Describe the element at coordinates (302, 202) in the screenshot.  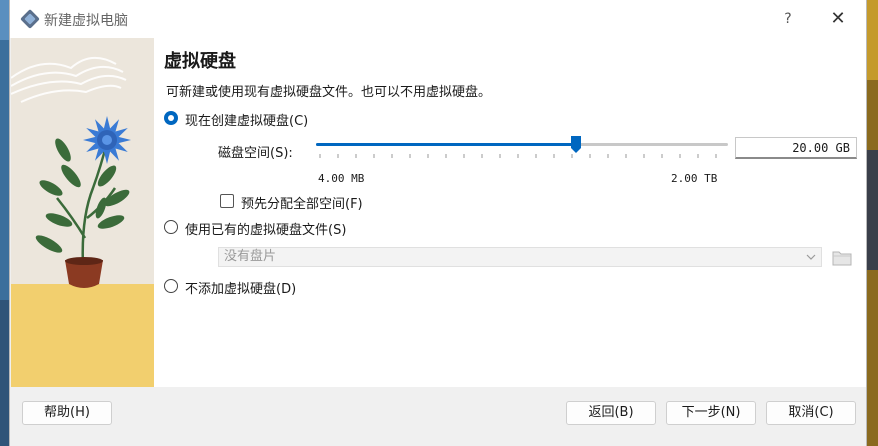
I see `preallocate-label: 预先分配全部空间(F)` at that location.